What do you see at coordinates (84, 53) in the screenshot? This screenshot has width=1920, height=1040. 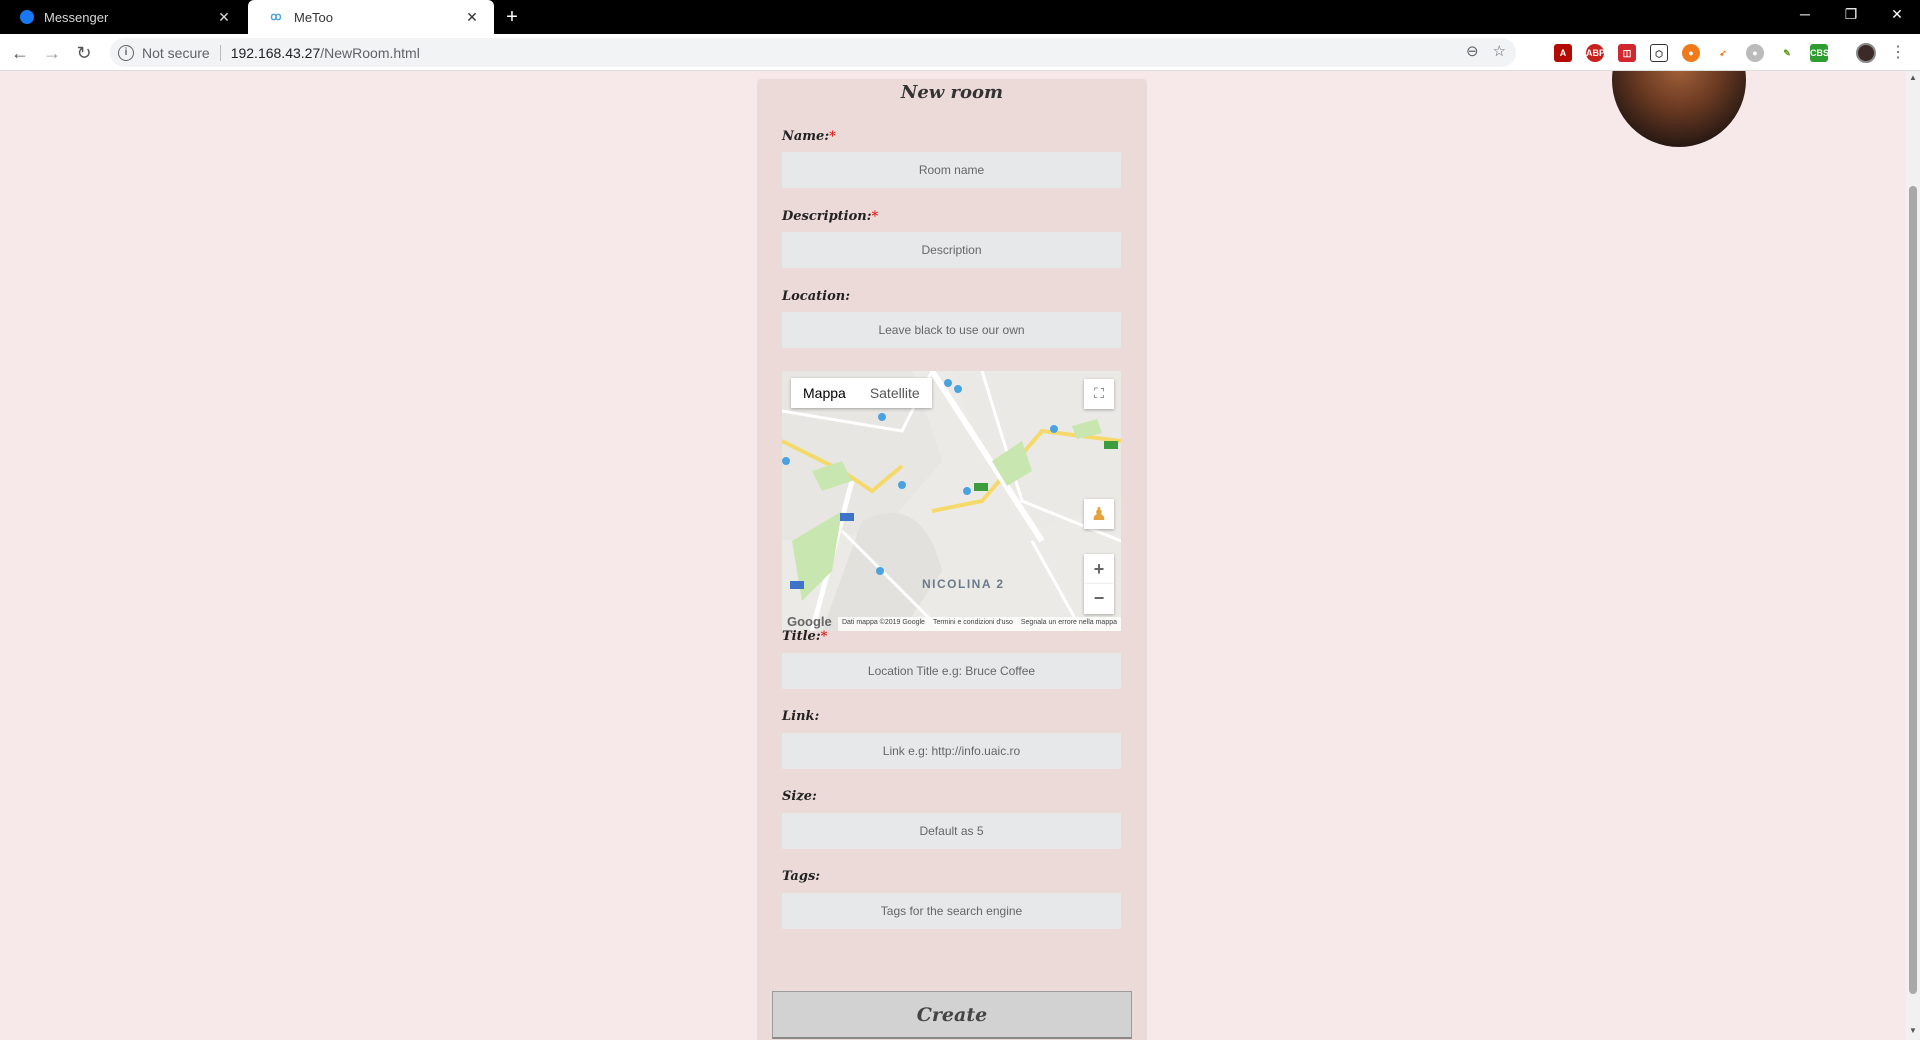 I see `reload-button: ↻` at bounding box center [84, 53].